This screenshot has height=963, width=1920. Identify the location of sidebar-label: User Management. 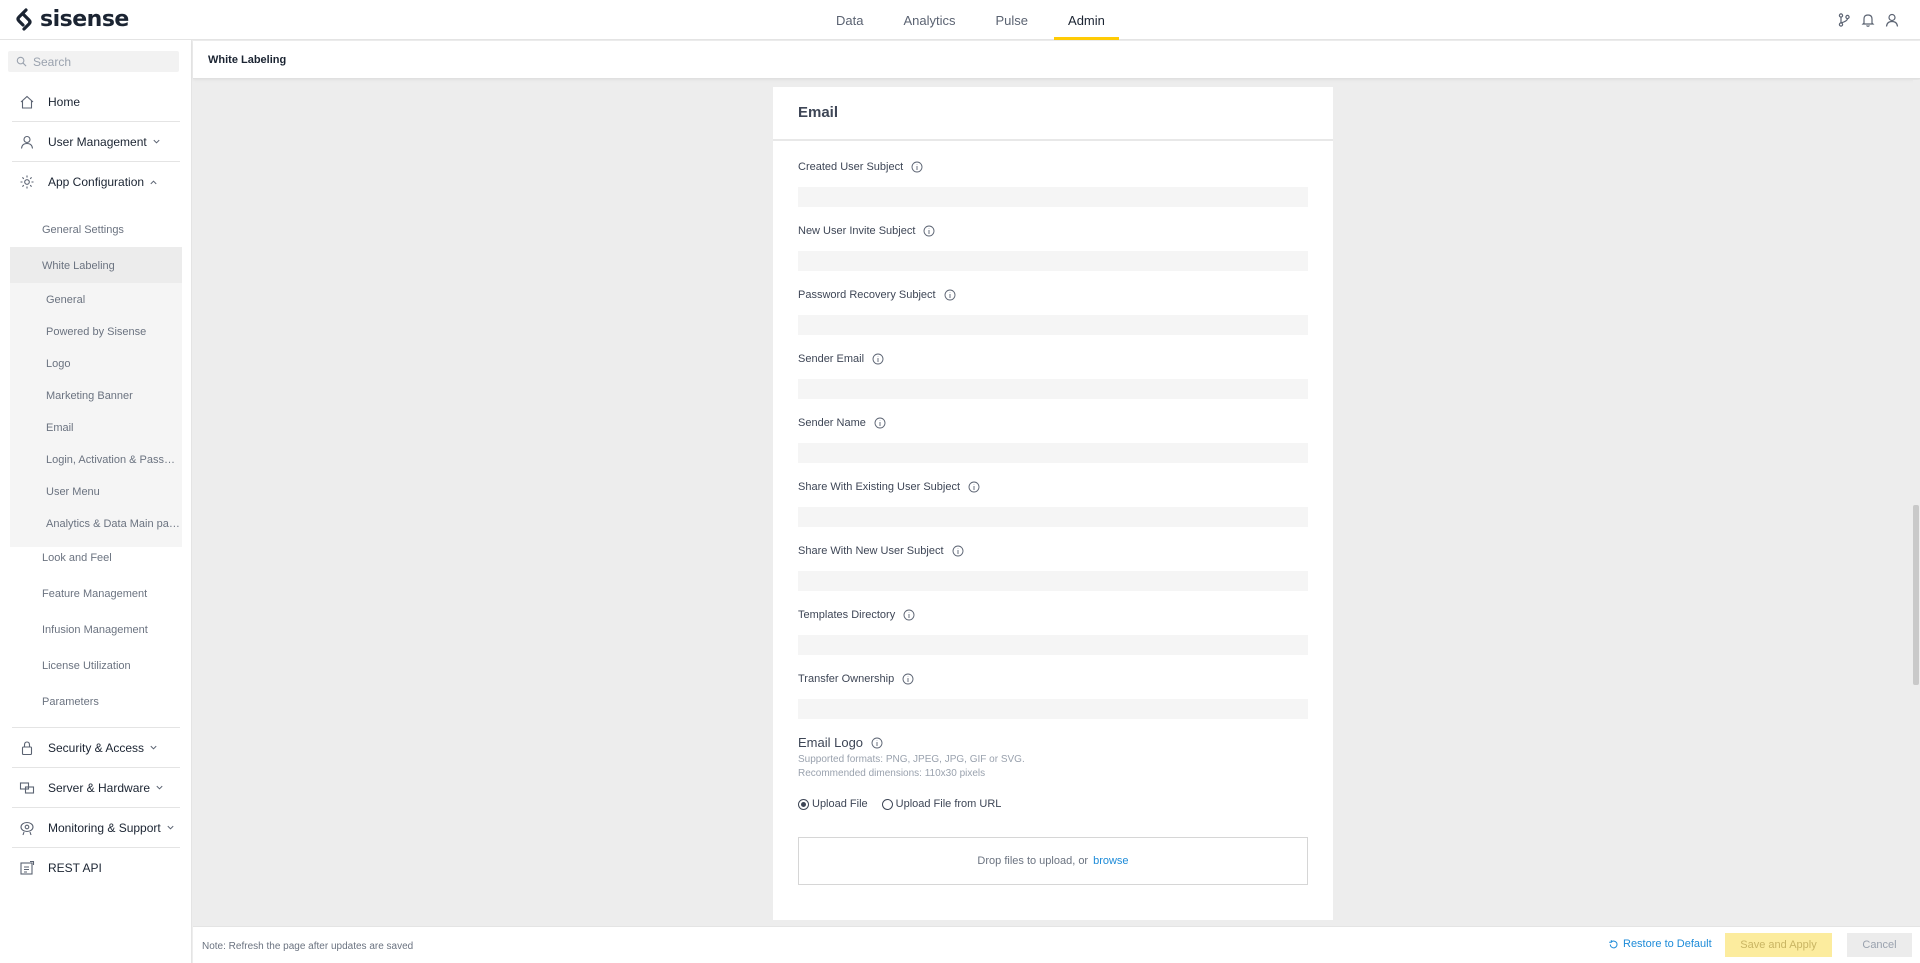
(97, 141).